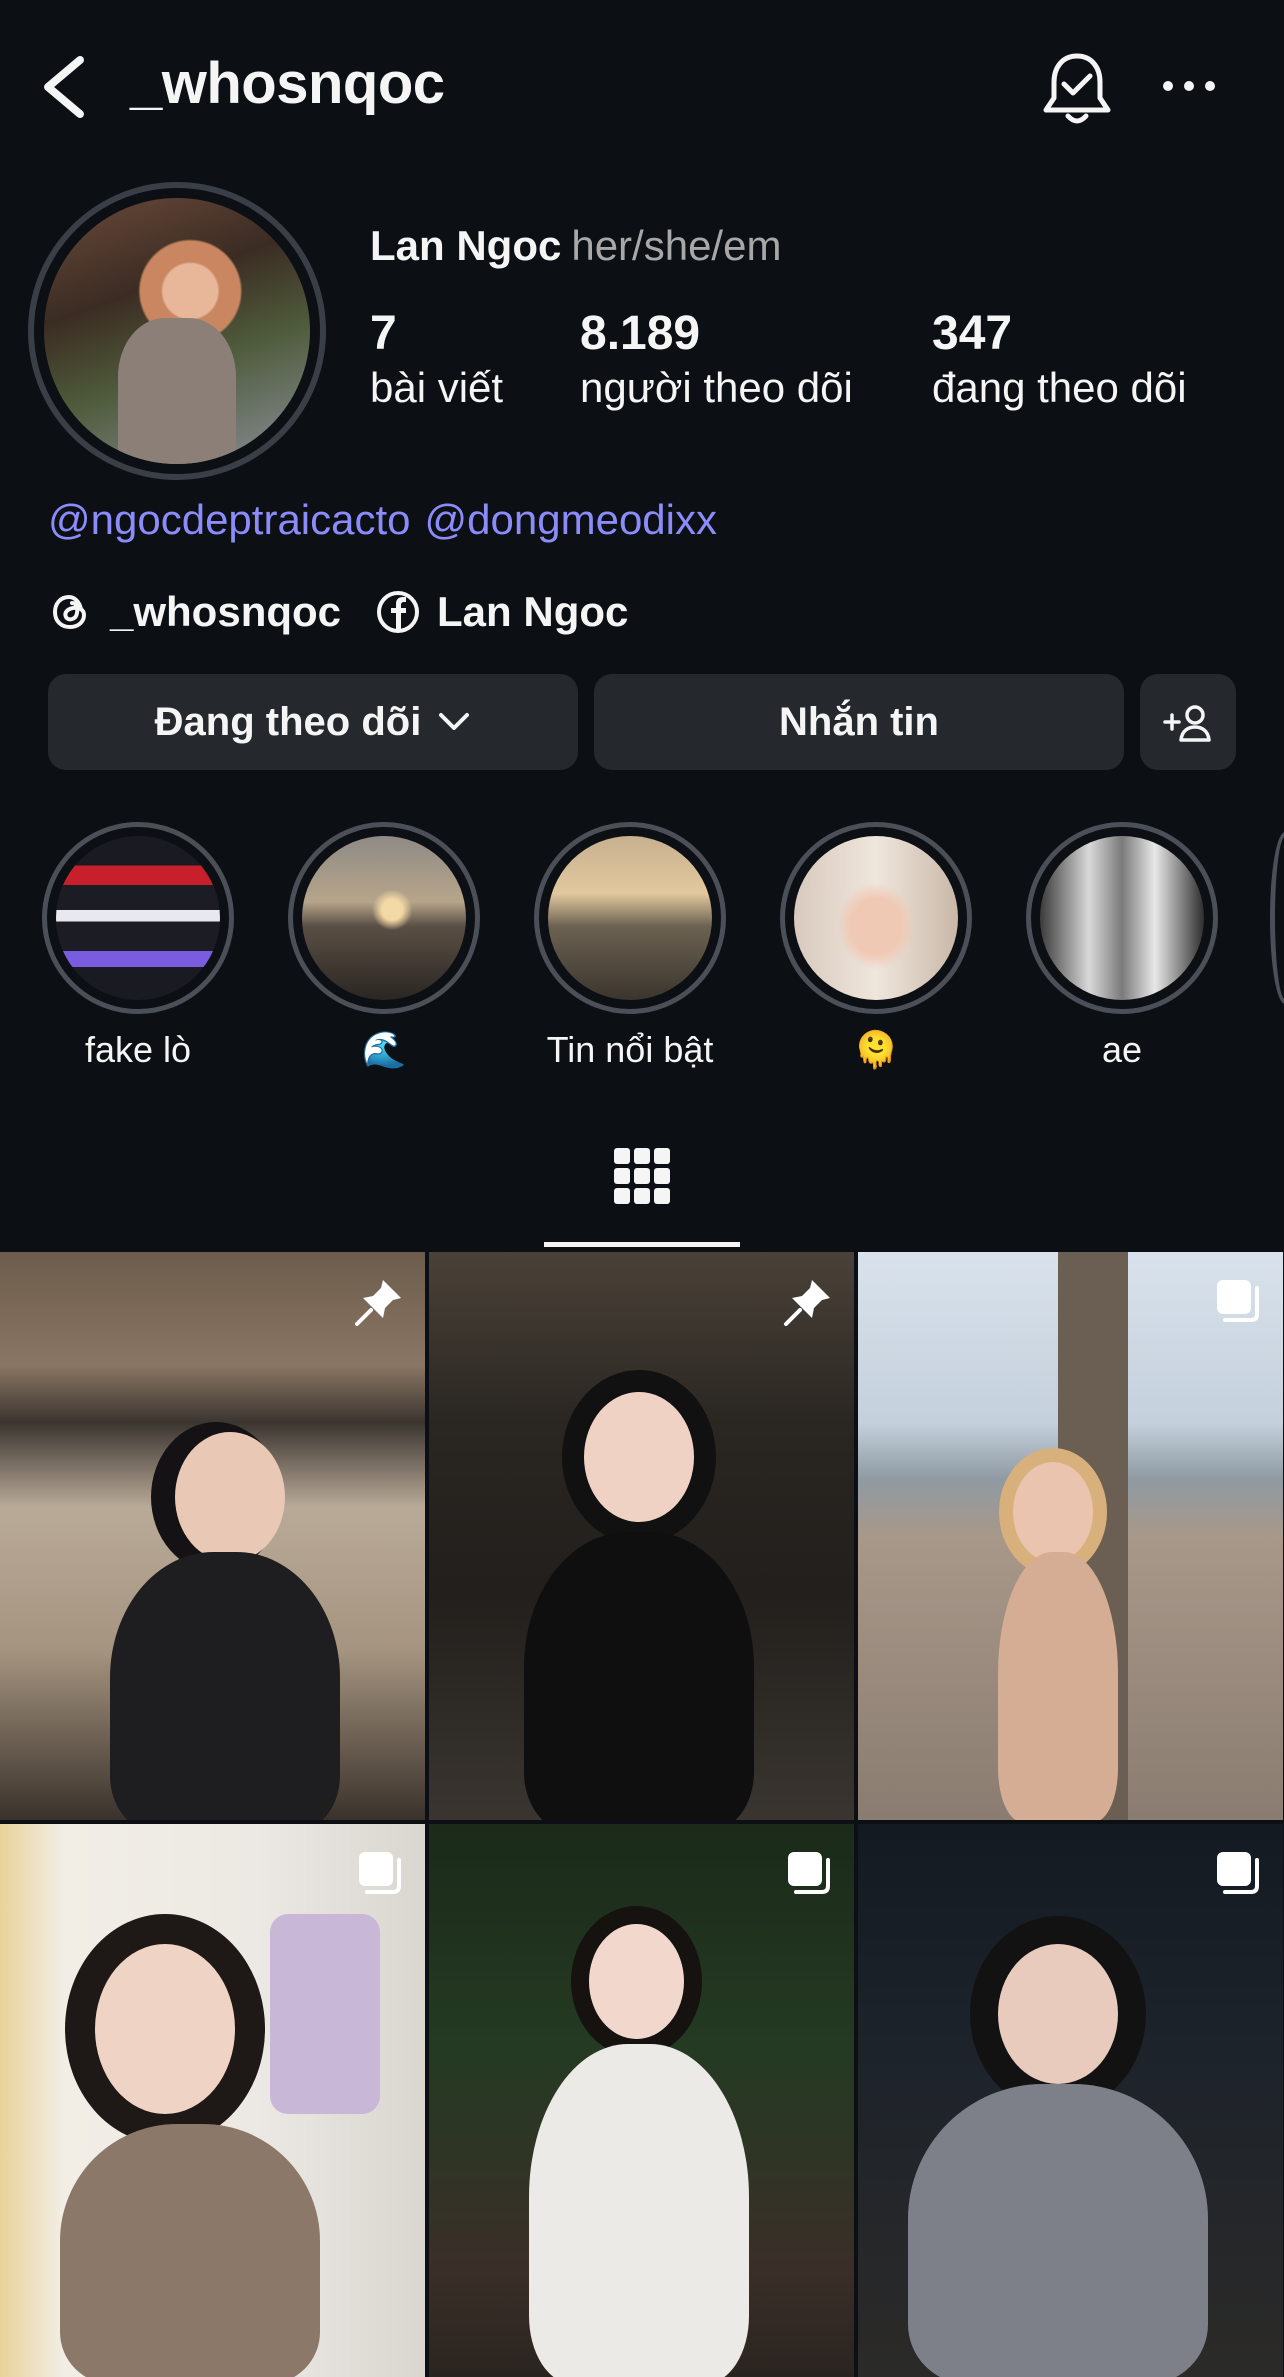 The width and height of the screenshot is (1284, 2377). I want to click on followers-label: người theo dõi, so click(716, 387).